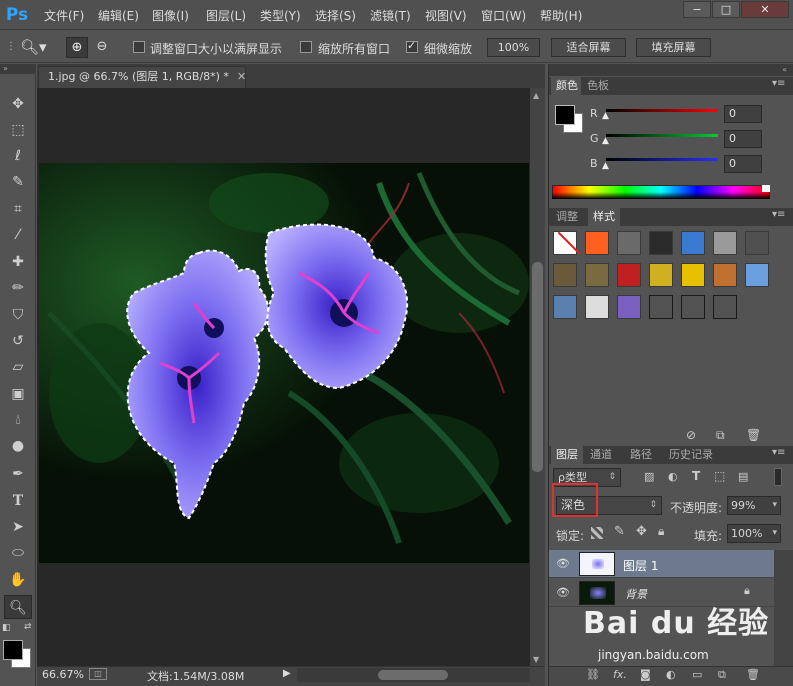 This screenshot has width=793, height=686. What do you see at coordinates (722, 675) in the screenshot?
I see `new-layer-icon: ⧉` at bounding box center [722, 675].